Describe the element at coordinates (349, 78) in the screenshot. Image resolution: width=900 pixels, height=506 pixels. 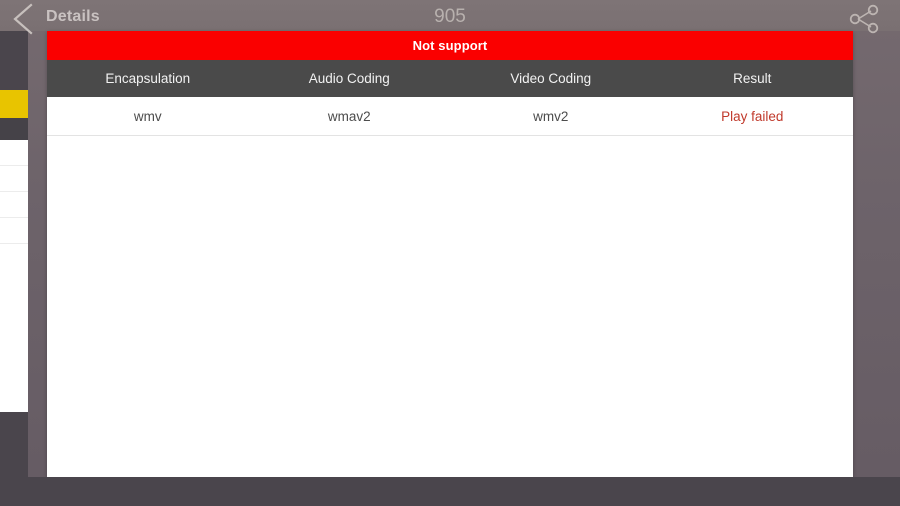
I see `column-header-audio-coding: Audio Coding` at that location.